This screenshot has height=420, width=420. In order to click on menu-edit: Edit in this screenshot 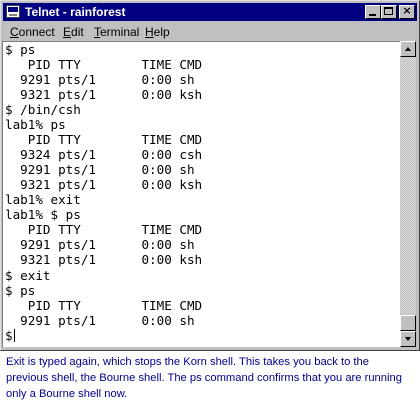, I will do `click(73, 32)`.